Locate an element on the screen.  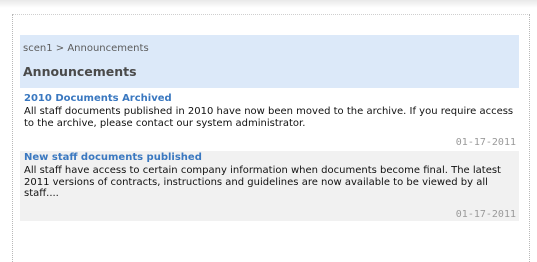
panel-border-left is located at coordinates (12, 138).